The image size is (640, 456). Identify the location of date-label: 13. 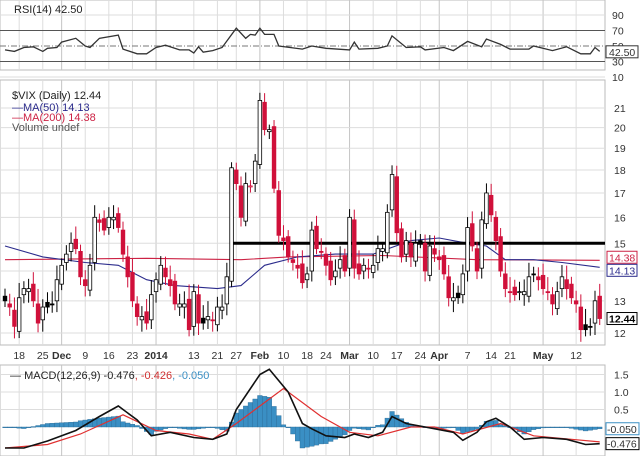
(194, 356).